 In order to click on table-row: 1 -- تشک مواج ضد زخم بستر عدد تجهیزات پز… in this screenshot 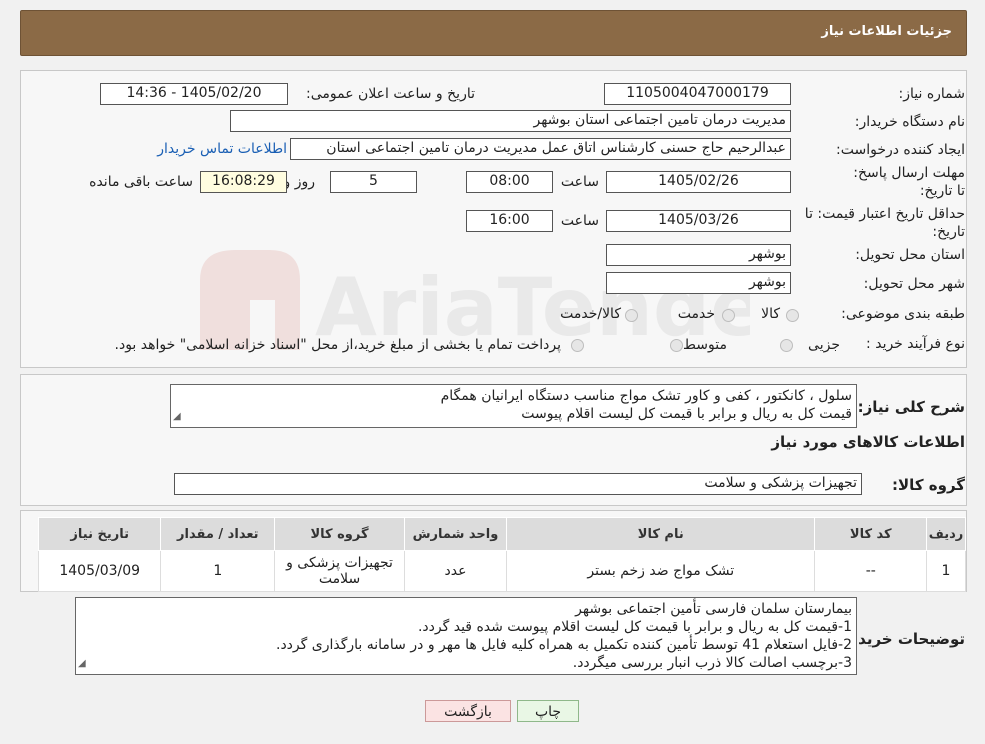, I will do `click(501, 571)`.